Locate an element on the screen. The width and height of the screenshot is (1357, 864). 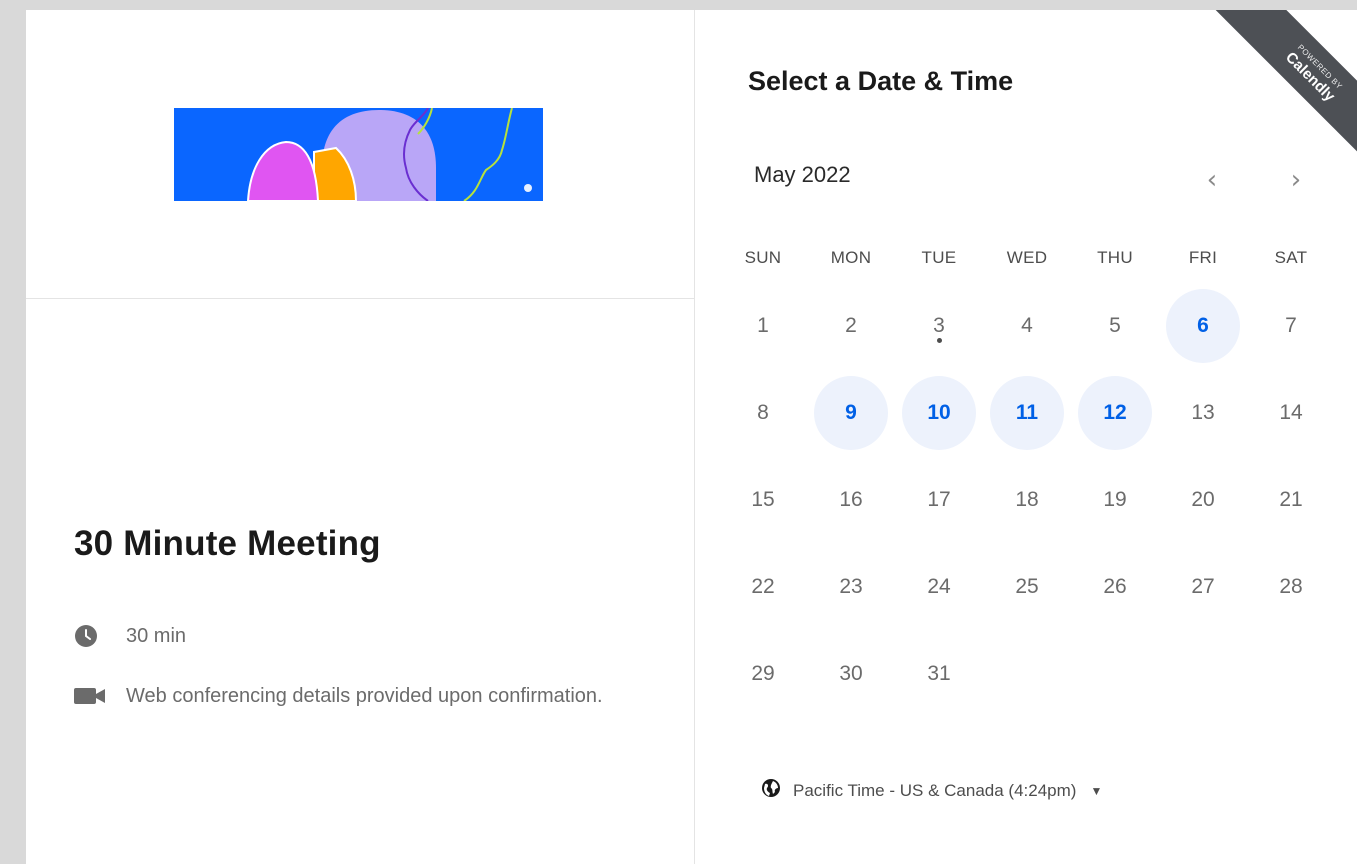
weekday-label: WED is located at coordinates (1027, 257).